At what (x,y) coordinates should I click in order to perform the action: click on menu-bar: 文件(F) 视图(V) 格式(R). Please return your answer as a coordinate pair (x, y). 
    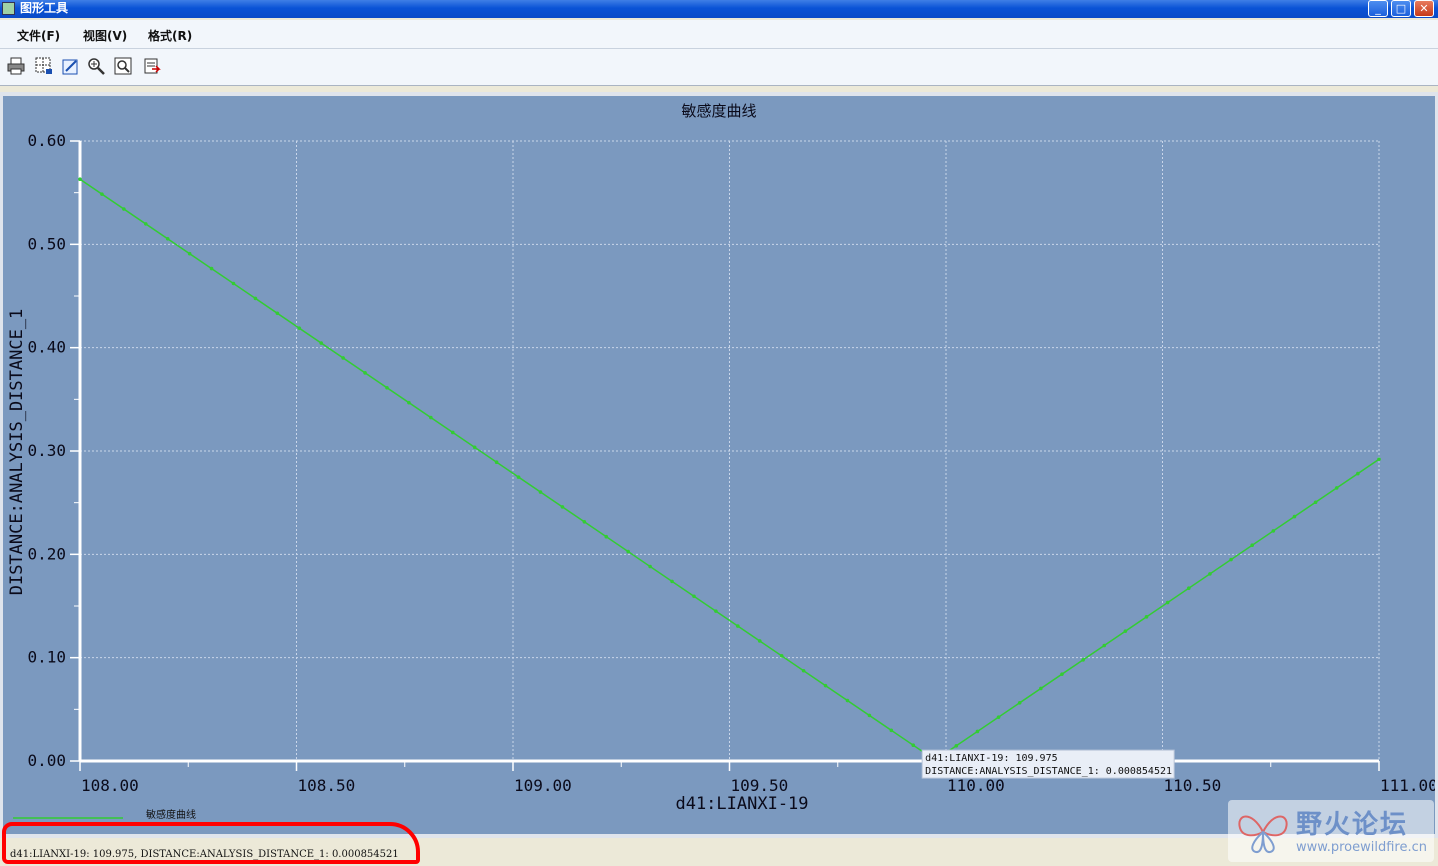
    Looking at the image, I should click on (719, 34).